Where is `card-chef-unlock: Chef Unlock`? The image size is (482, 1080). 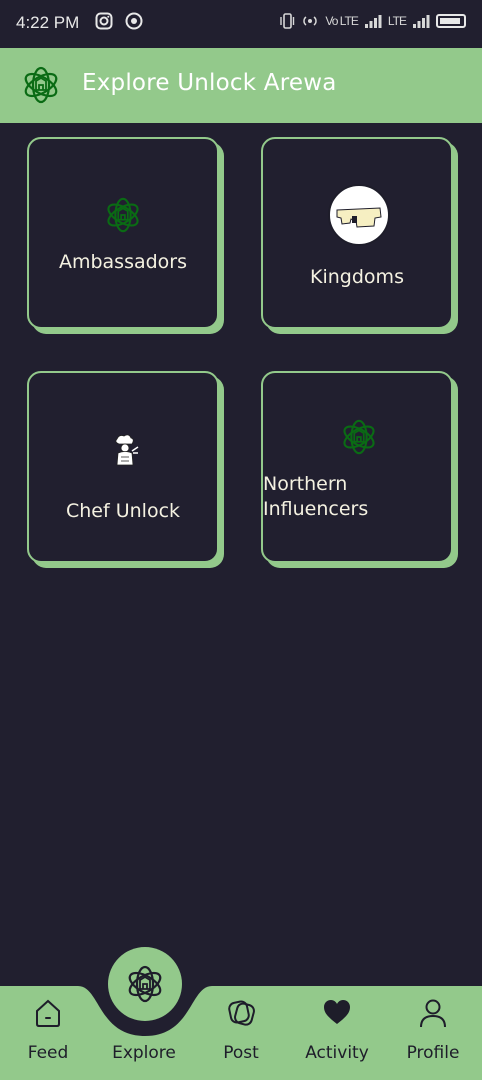 card-chef-unlock: Chef Unlock is located at coordinates (123, 467).